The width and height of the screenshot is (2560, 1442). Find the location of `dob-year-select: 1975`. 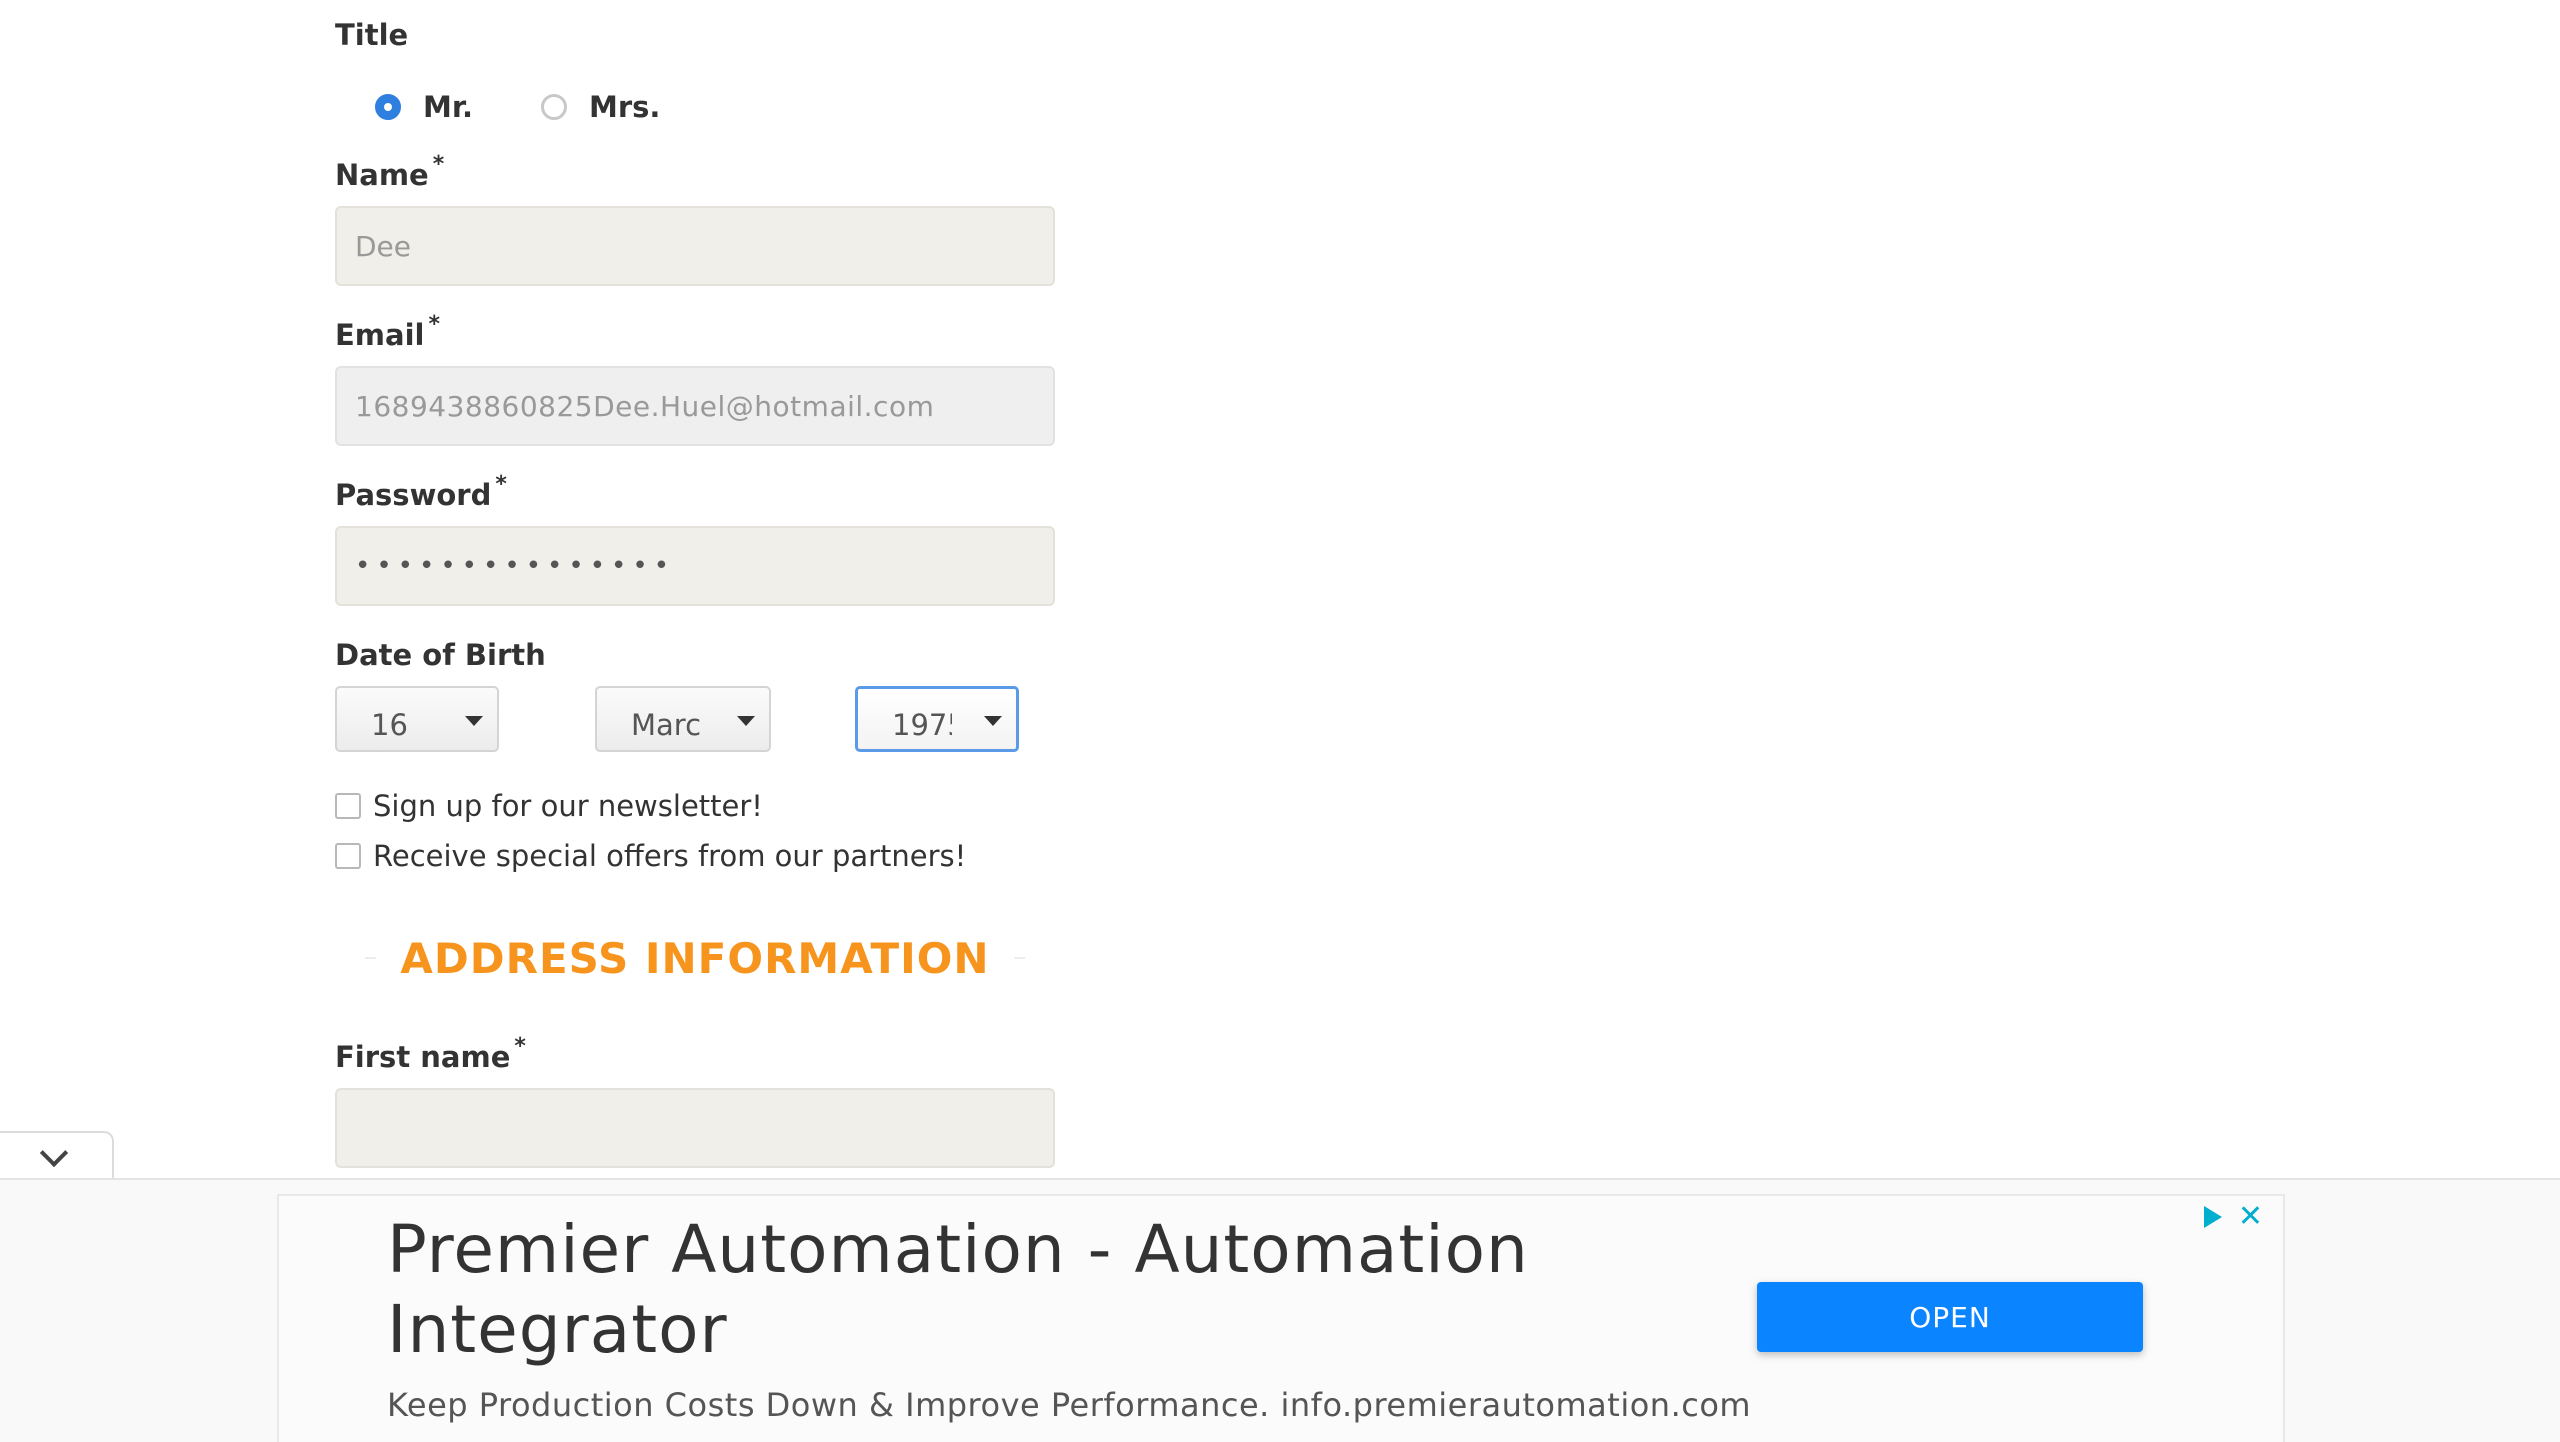

dob-year-select: 1975 is located at coordinates (937, 719).